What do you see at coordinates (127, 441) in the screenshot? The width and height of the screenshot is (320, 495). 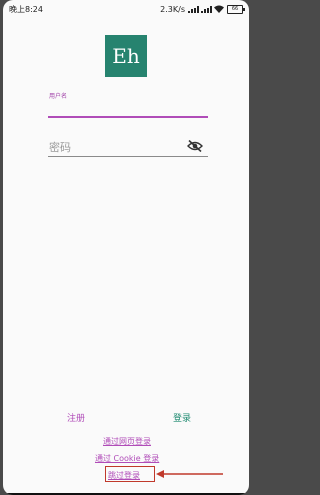 I see `web-login-link: 通过网页登录` at bounding box center [127, 441].